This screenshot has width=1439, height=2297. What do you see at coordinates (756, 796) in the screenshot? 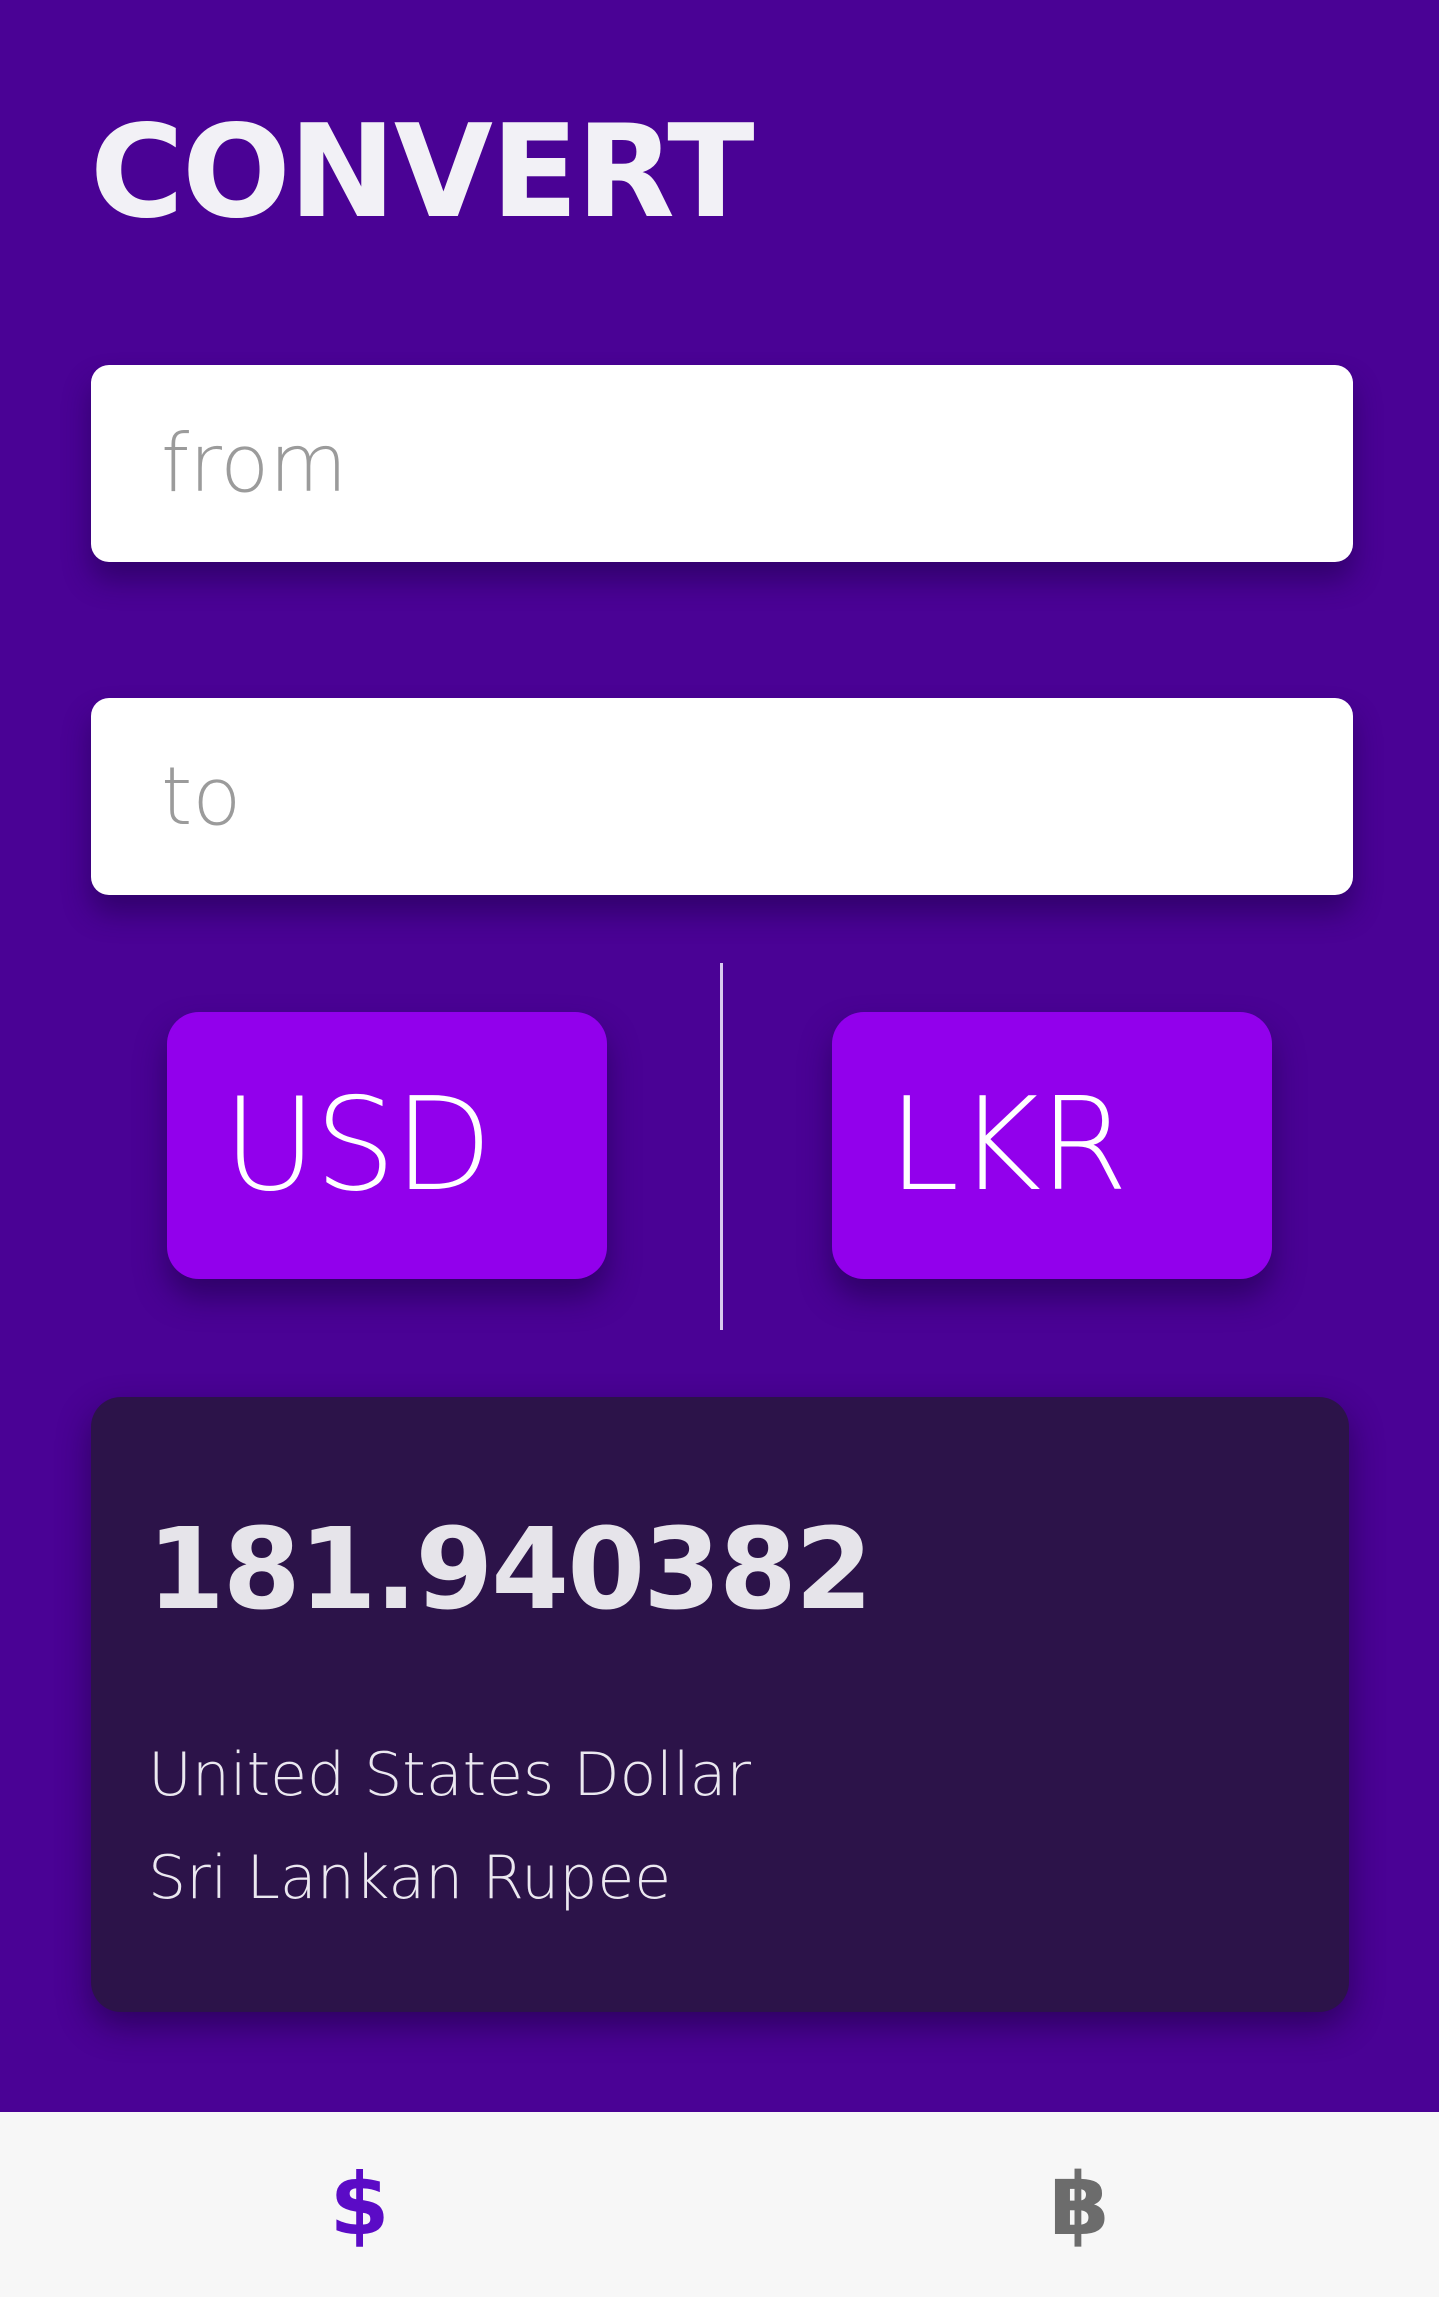
I see `to-input` at bounding box center [756, 796].